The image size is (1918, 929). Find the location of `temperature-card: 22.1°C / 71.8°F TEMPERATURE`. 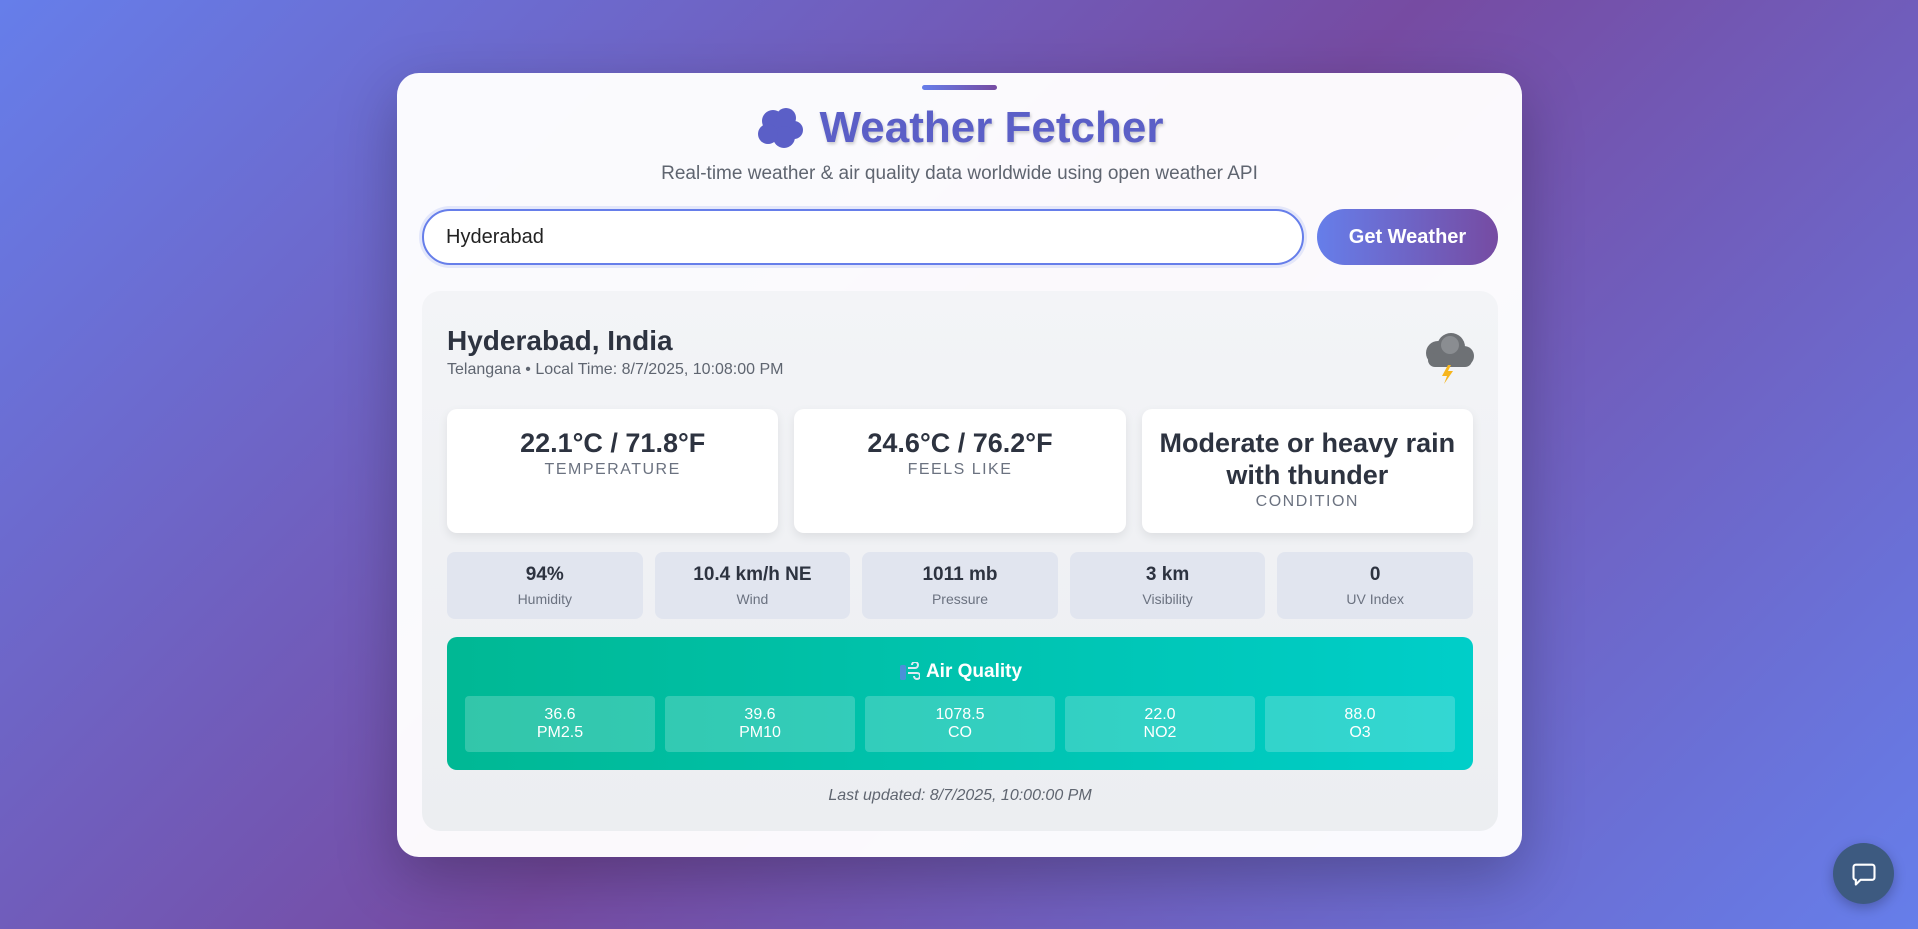

temperature-card: 22.1°C / 71.8°F TEMPERATURE is located at coordinates (613, 471).